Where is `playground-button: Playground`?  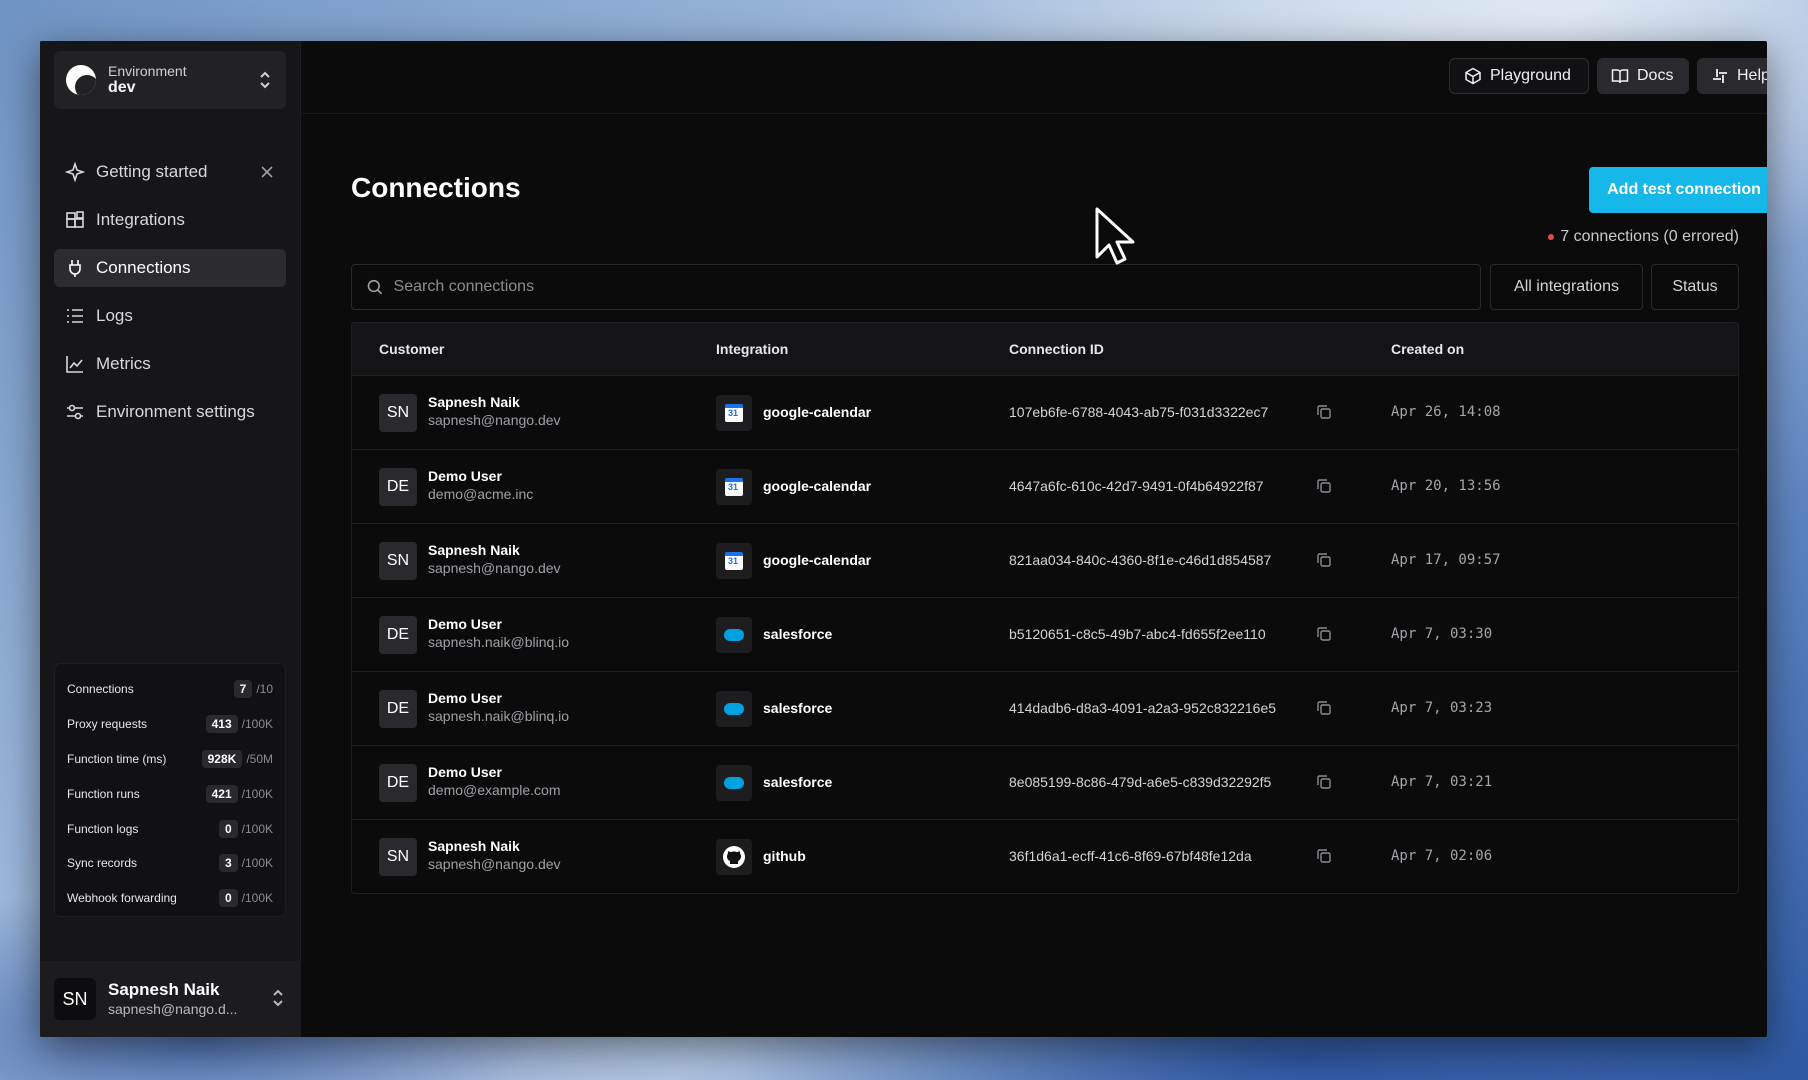 playground-button: Playground is located at coordinates (1519, 76).